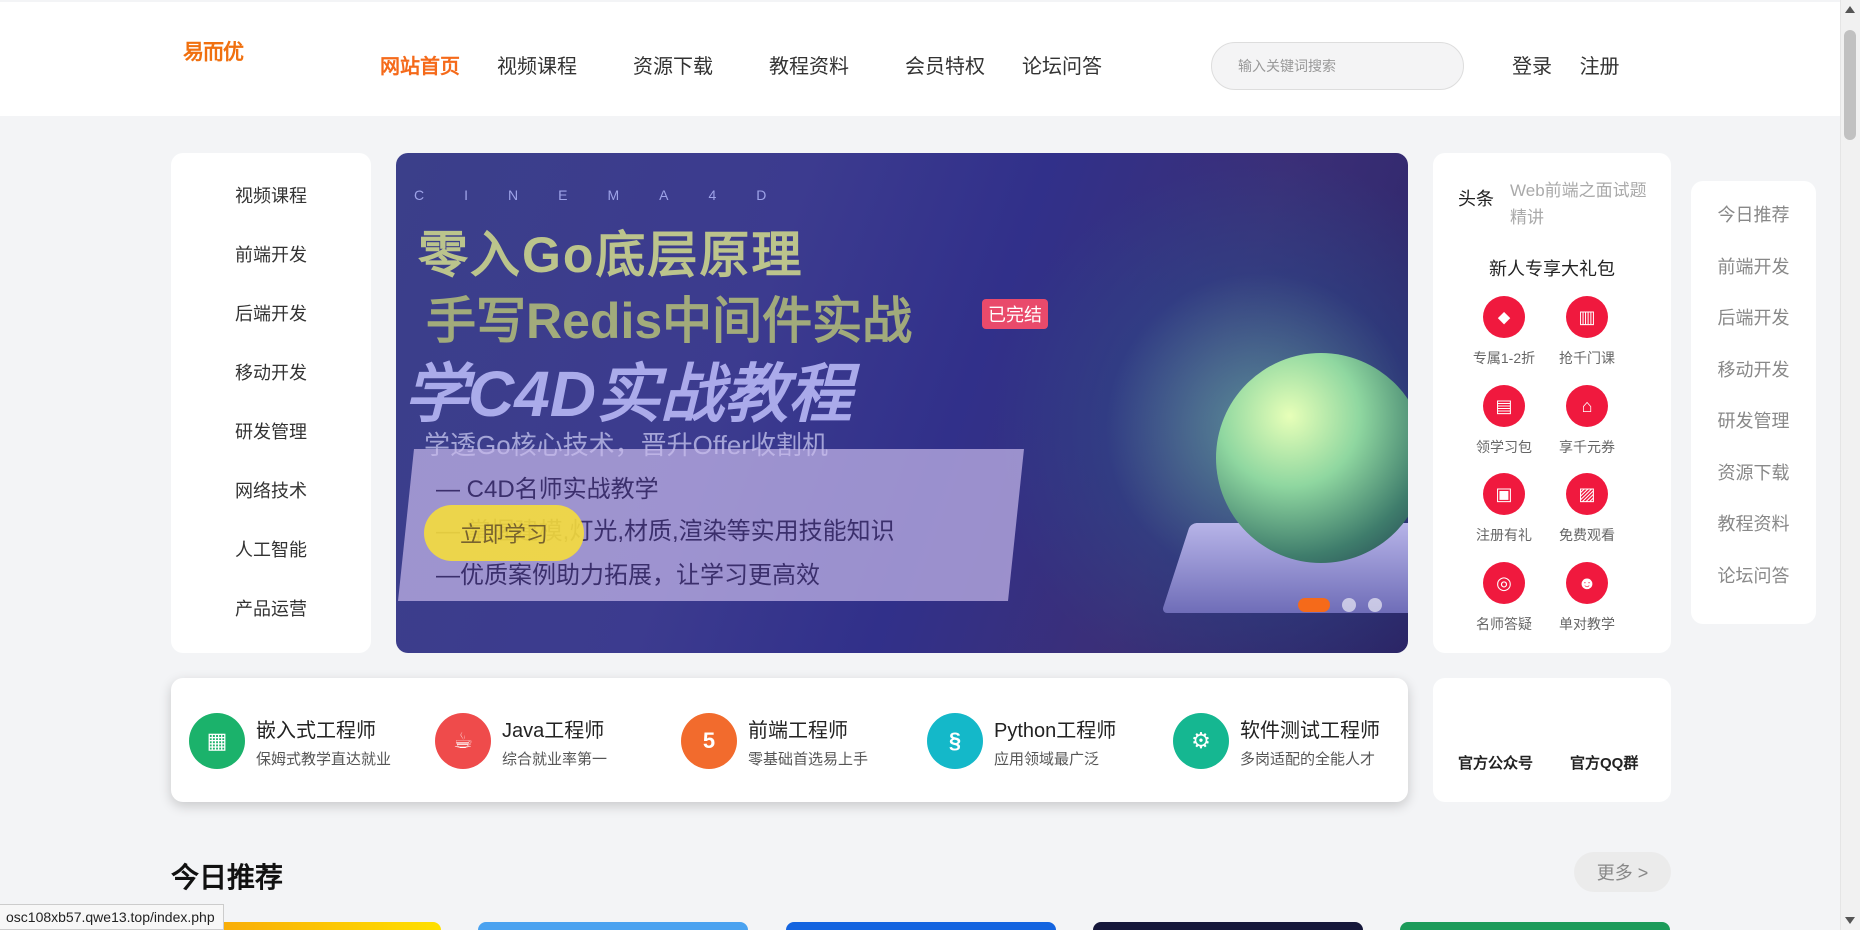 This screenshot has height=930, width=1860. I want to click on section-title-today: 今日推荐, so click(227, 877).